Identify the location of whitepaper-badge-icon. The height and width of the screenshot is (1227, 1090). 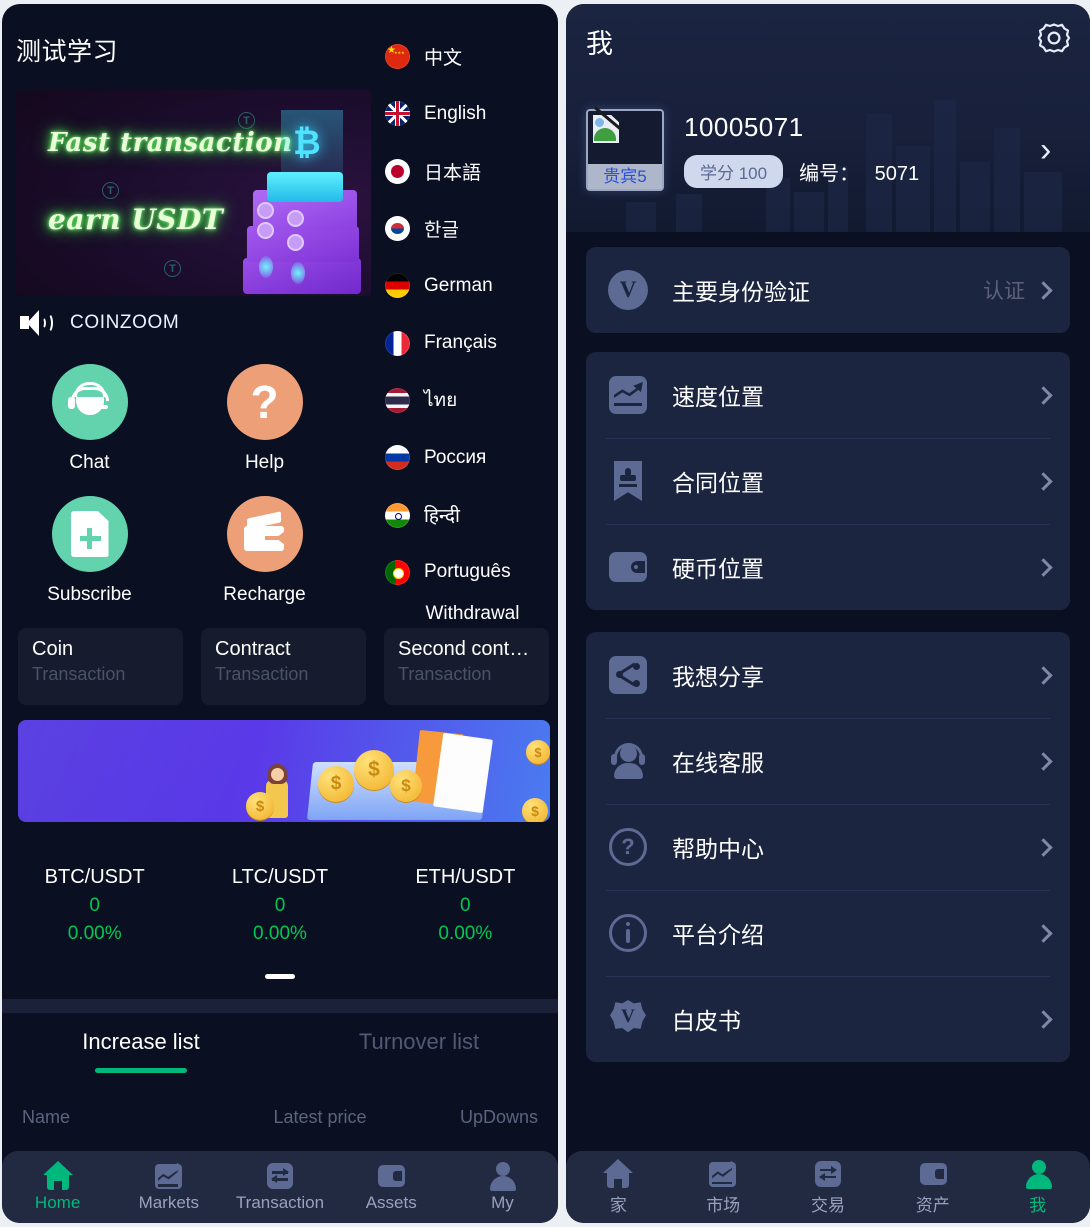
(628, 1019).